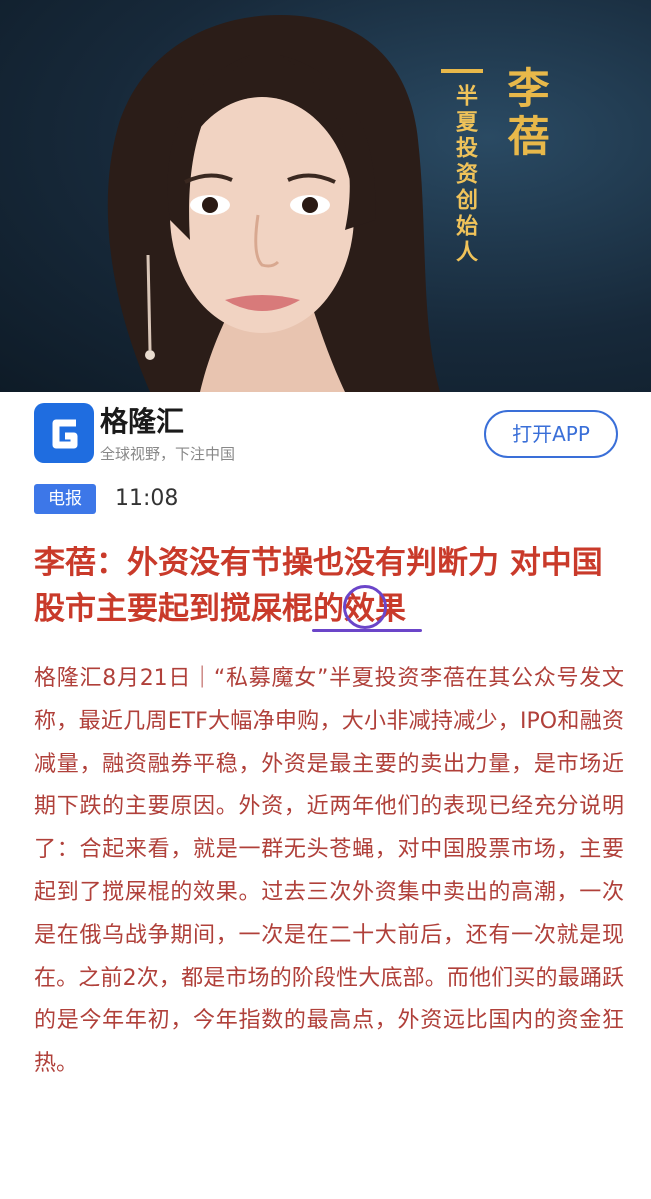 The width and height of the screenshot is (651, 1199). What do you see at coordinates (168, 454) in the screenshot?
I see `app-slogan: 全球视野，下注中国` at bounding box center [168, 454].